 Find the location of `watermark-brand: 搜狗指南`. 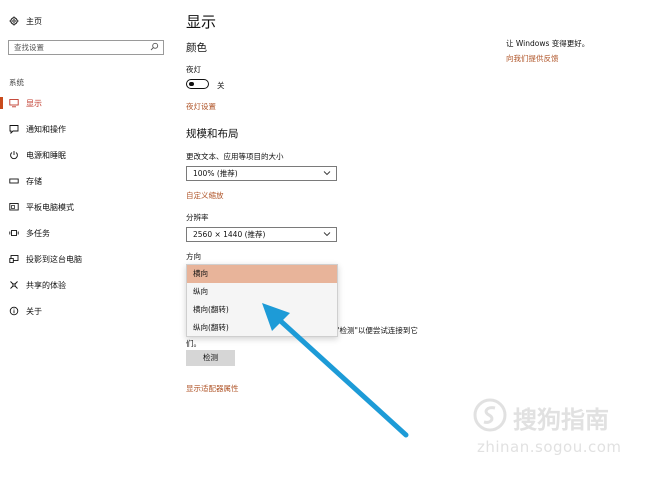

watermark-brand: 搜狗指南 is located at coordinates (561, 420).